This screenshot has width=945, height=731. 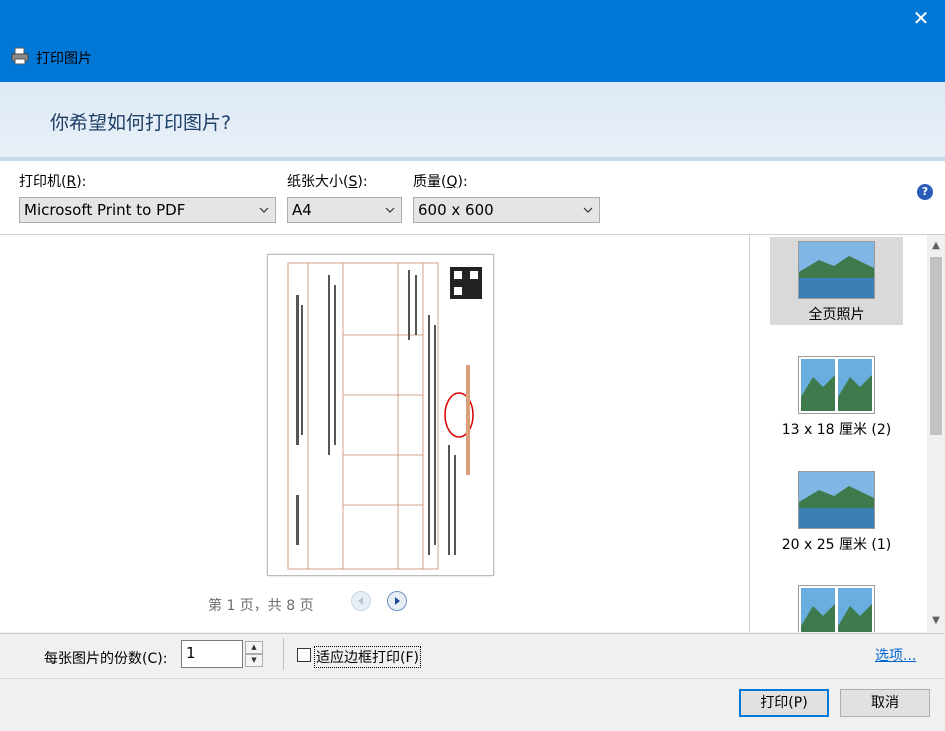 I want to click on paper-size-select: A4, so click(x=344, y=210).